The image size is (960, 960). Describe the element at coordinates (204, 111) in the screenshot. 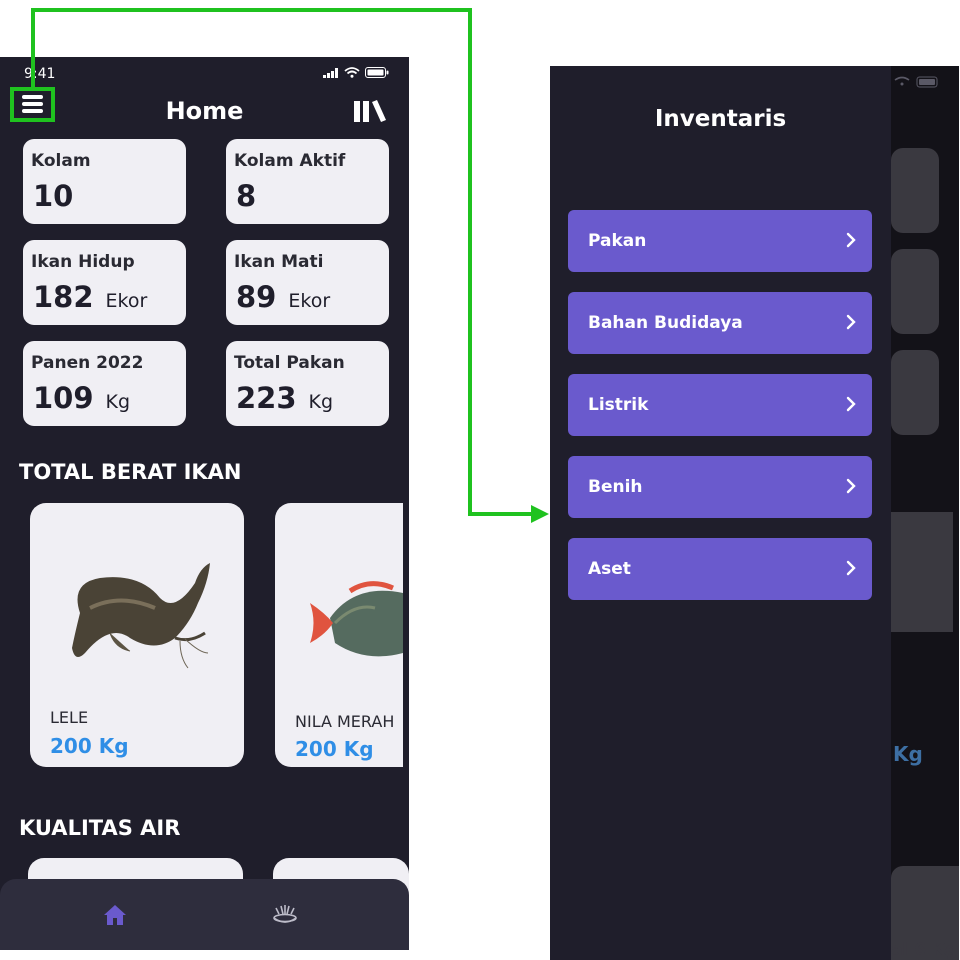

I see `page-title: Home` at that location.